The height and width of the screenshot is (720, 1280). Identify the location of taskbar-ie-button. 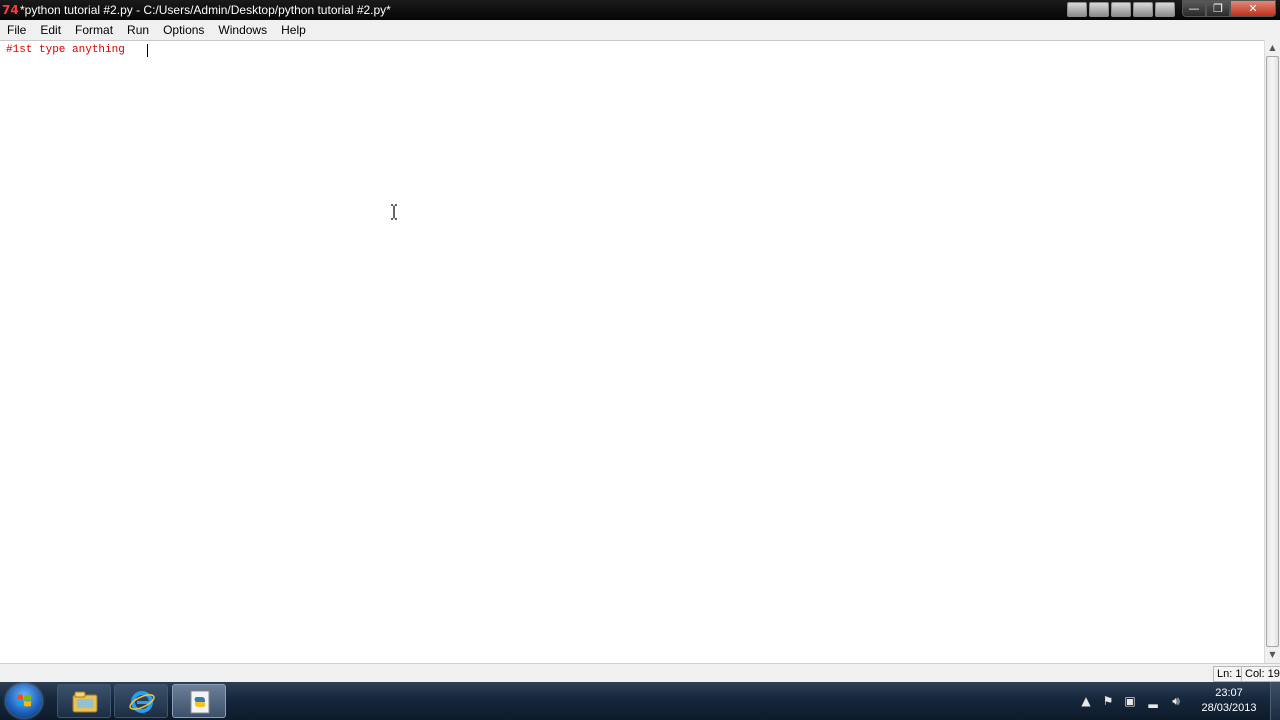
(141, 701).